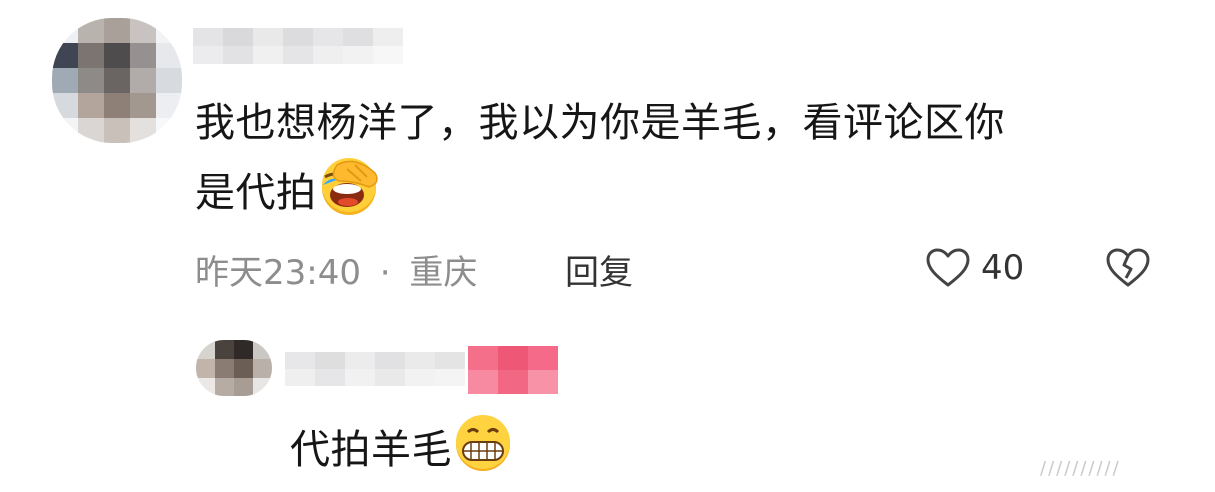  What do you see at coordinates (375, 369) in the screenshot?
I see `reply-commenter-name` at bounding box center [375, 369].